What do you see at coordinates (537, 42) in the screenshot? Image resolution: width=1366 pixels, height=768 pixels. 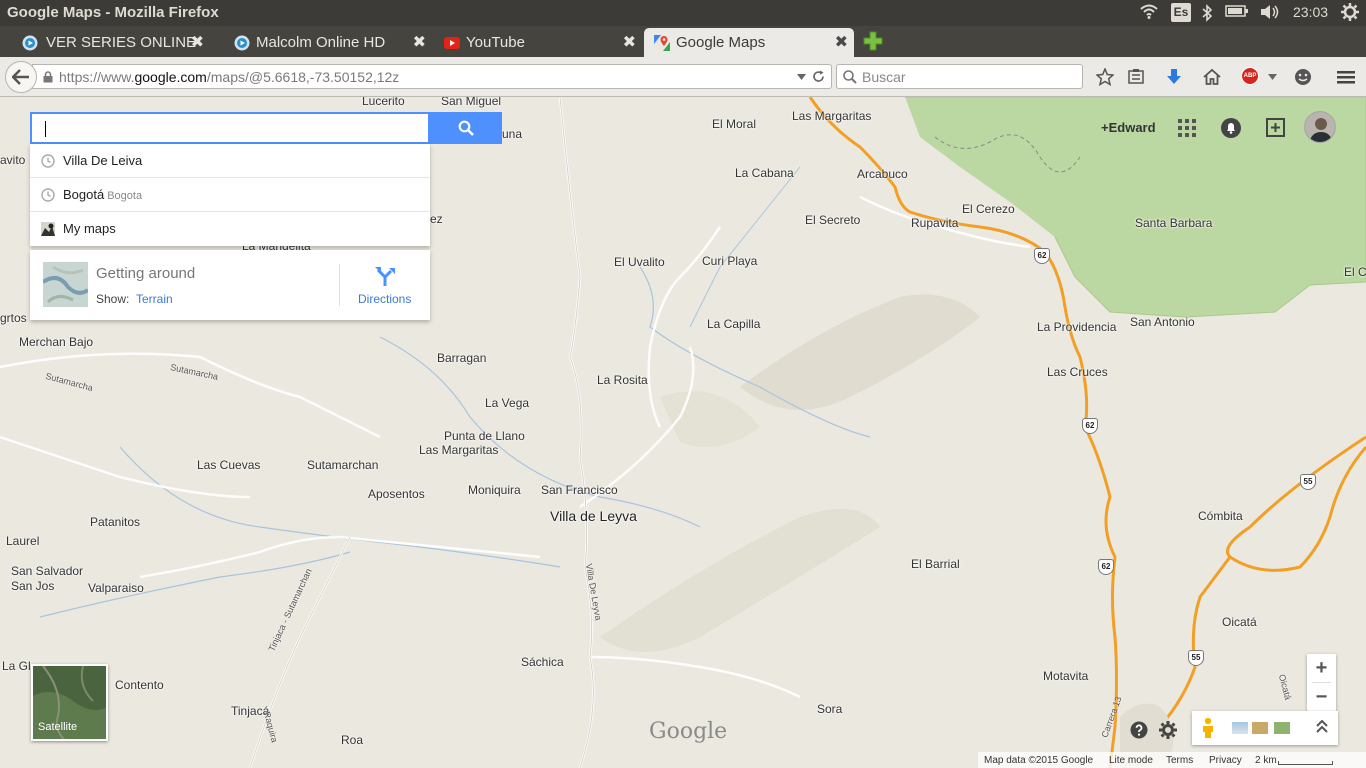 I see `tab-youtube: YouTube ✖` at bounding box center [537, 42].